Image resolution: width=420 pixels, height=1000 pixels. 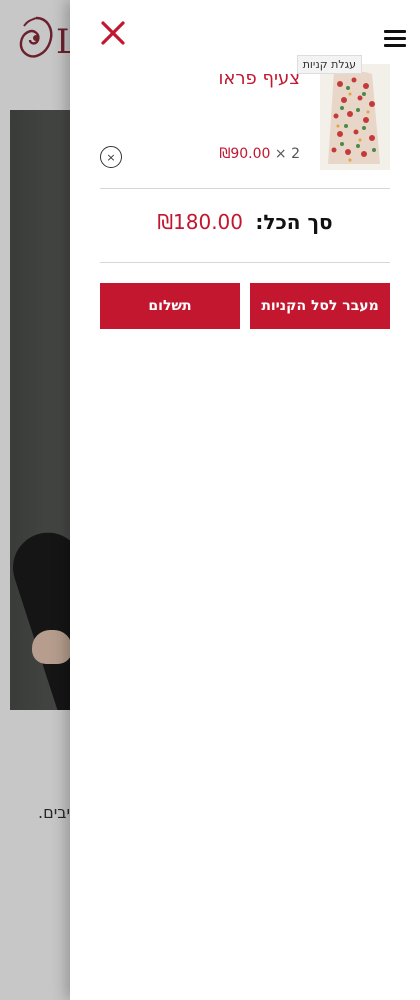 What do you see at coordinates (170, 306) in the screenshot?
I see `checkout-button: תשלום` at bounding box center [170, 306].